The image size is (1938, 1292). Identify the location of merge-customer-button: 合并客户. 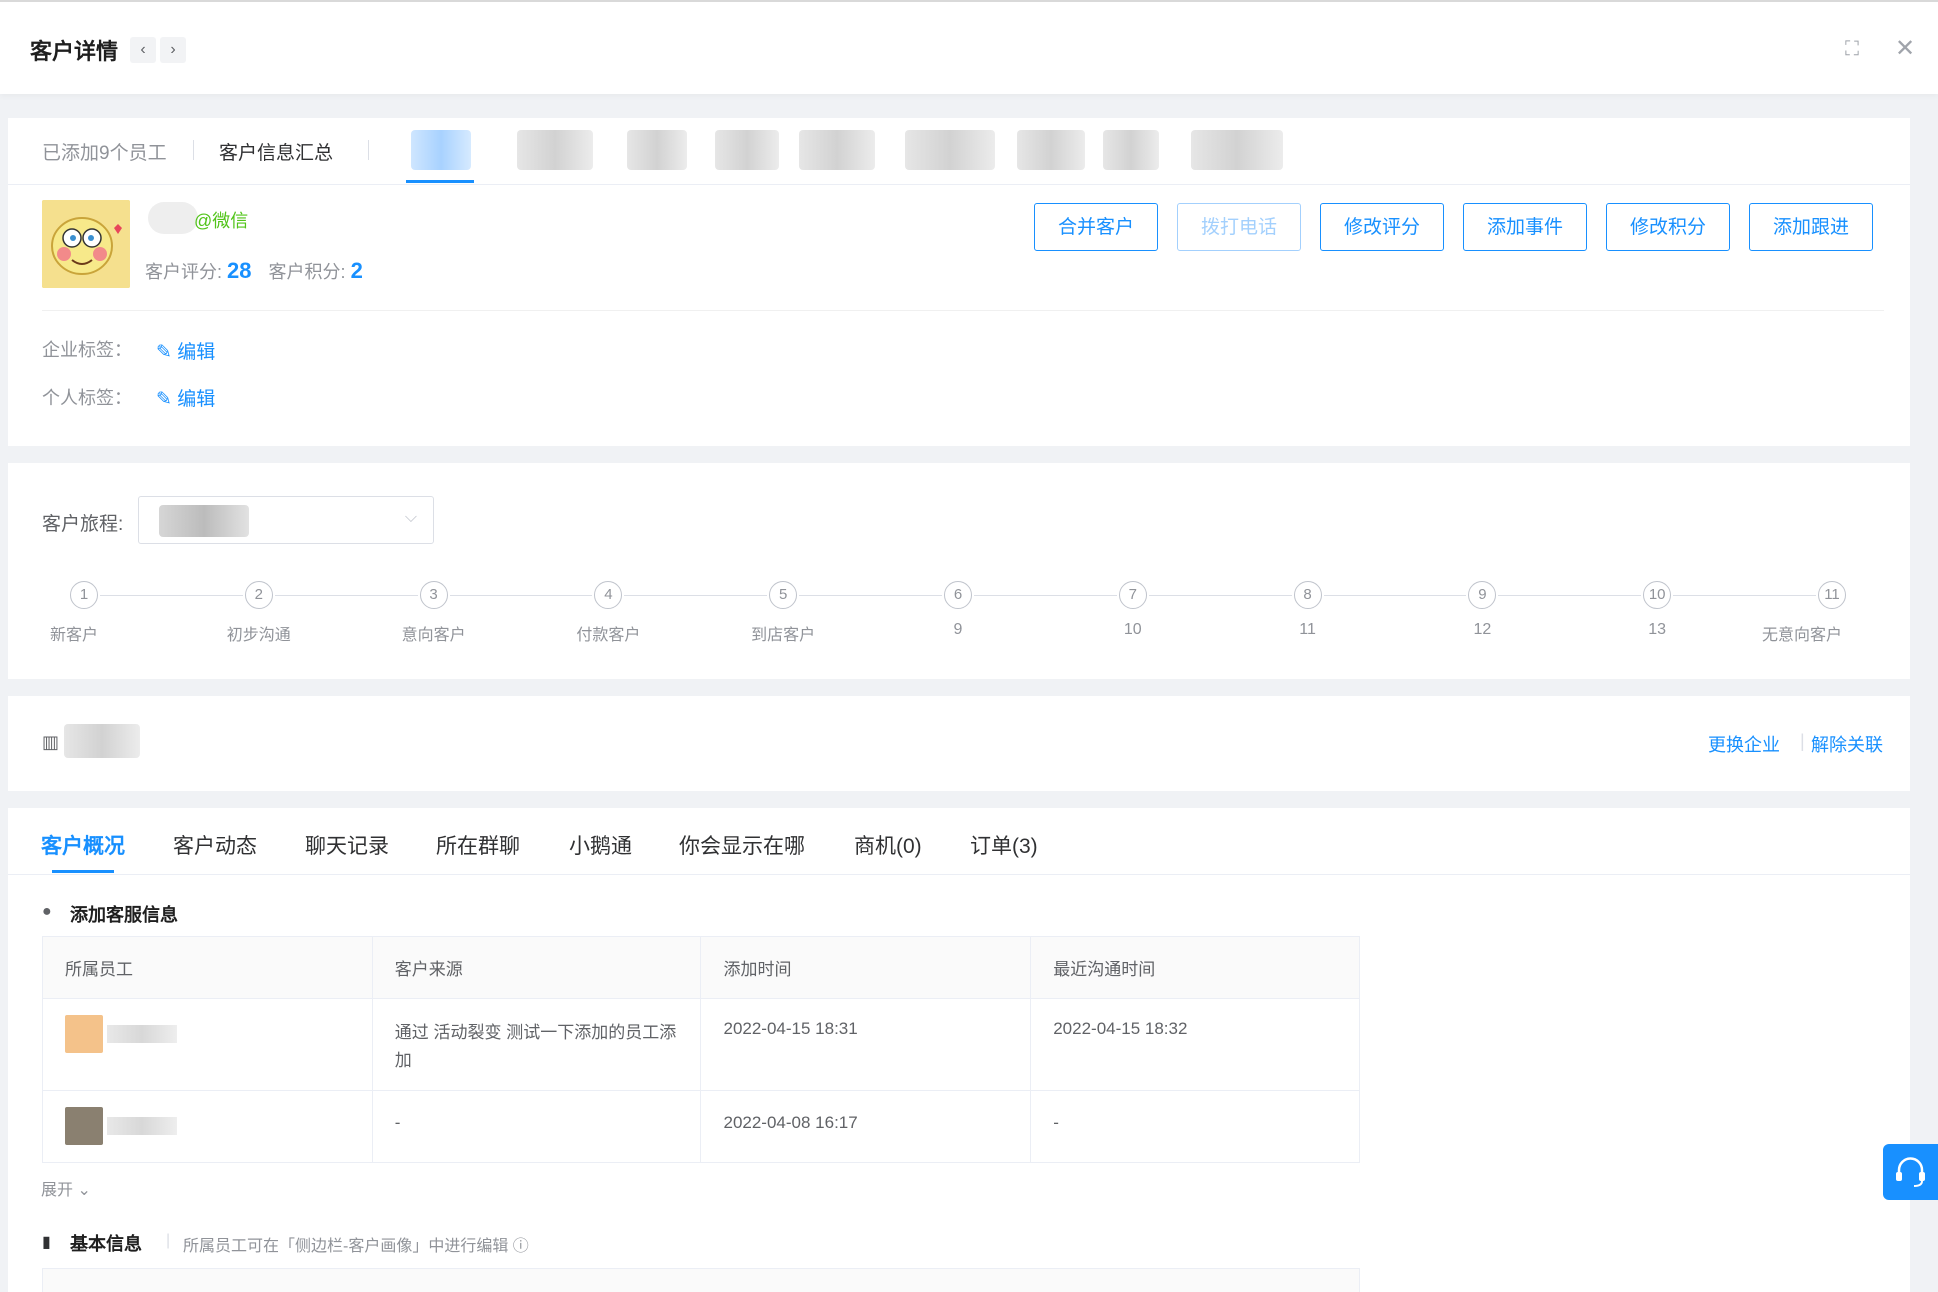
(1096, 227).